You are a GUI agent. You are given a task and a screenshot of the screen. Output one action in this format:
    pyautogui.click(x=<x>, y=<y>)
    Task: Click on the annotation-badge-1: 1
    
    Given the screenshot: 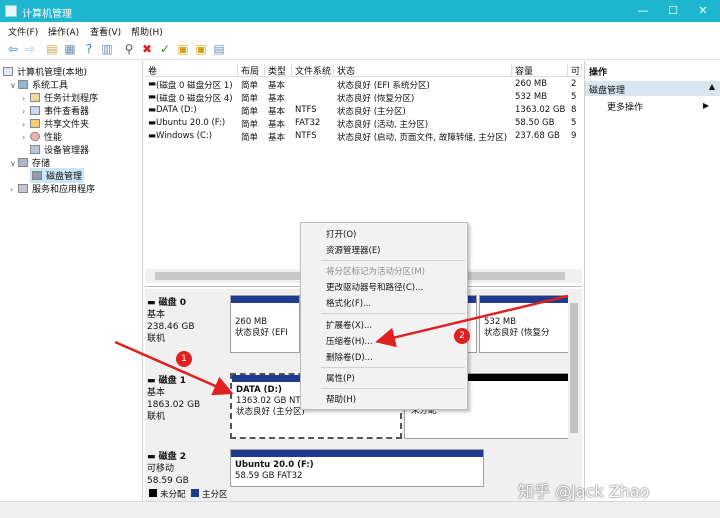 What is the action you would take?
    pyautogui.click(x=184, y=359)
    